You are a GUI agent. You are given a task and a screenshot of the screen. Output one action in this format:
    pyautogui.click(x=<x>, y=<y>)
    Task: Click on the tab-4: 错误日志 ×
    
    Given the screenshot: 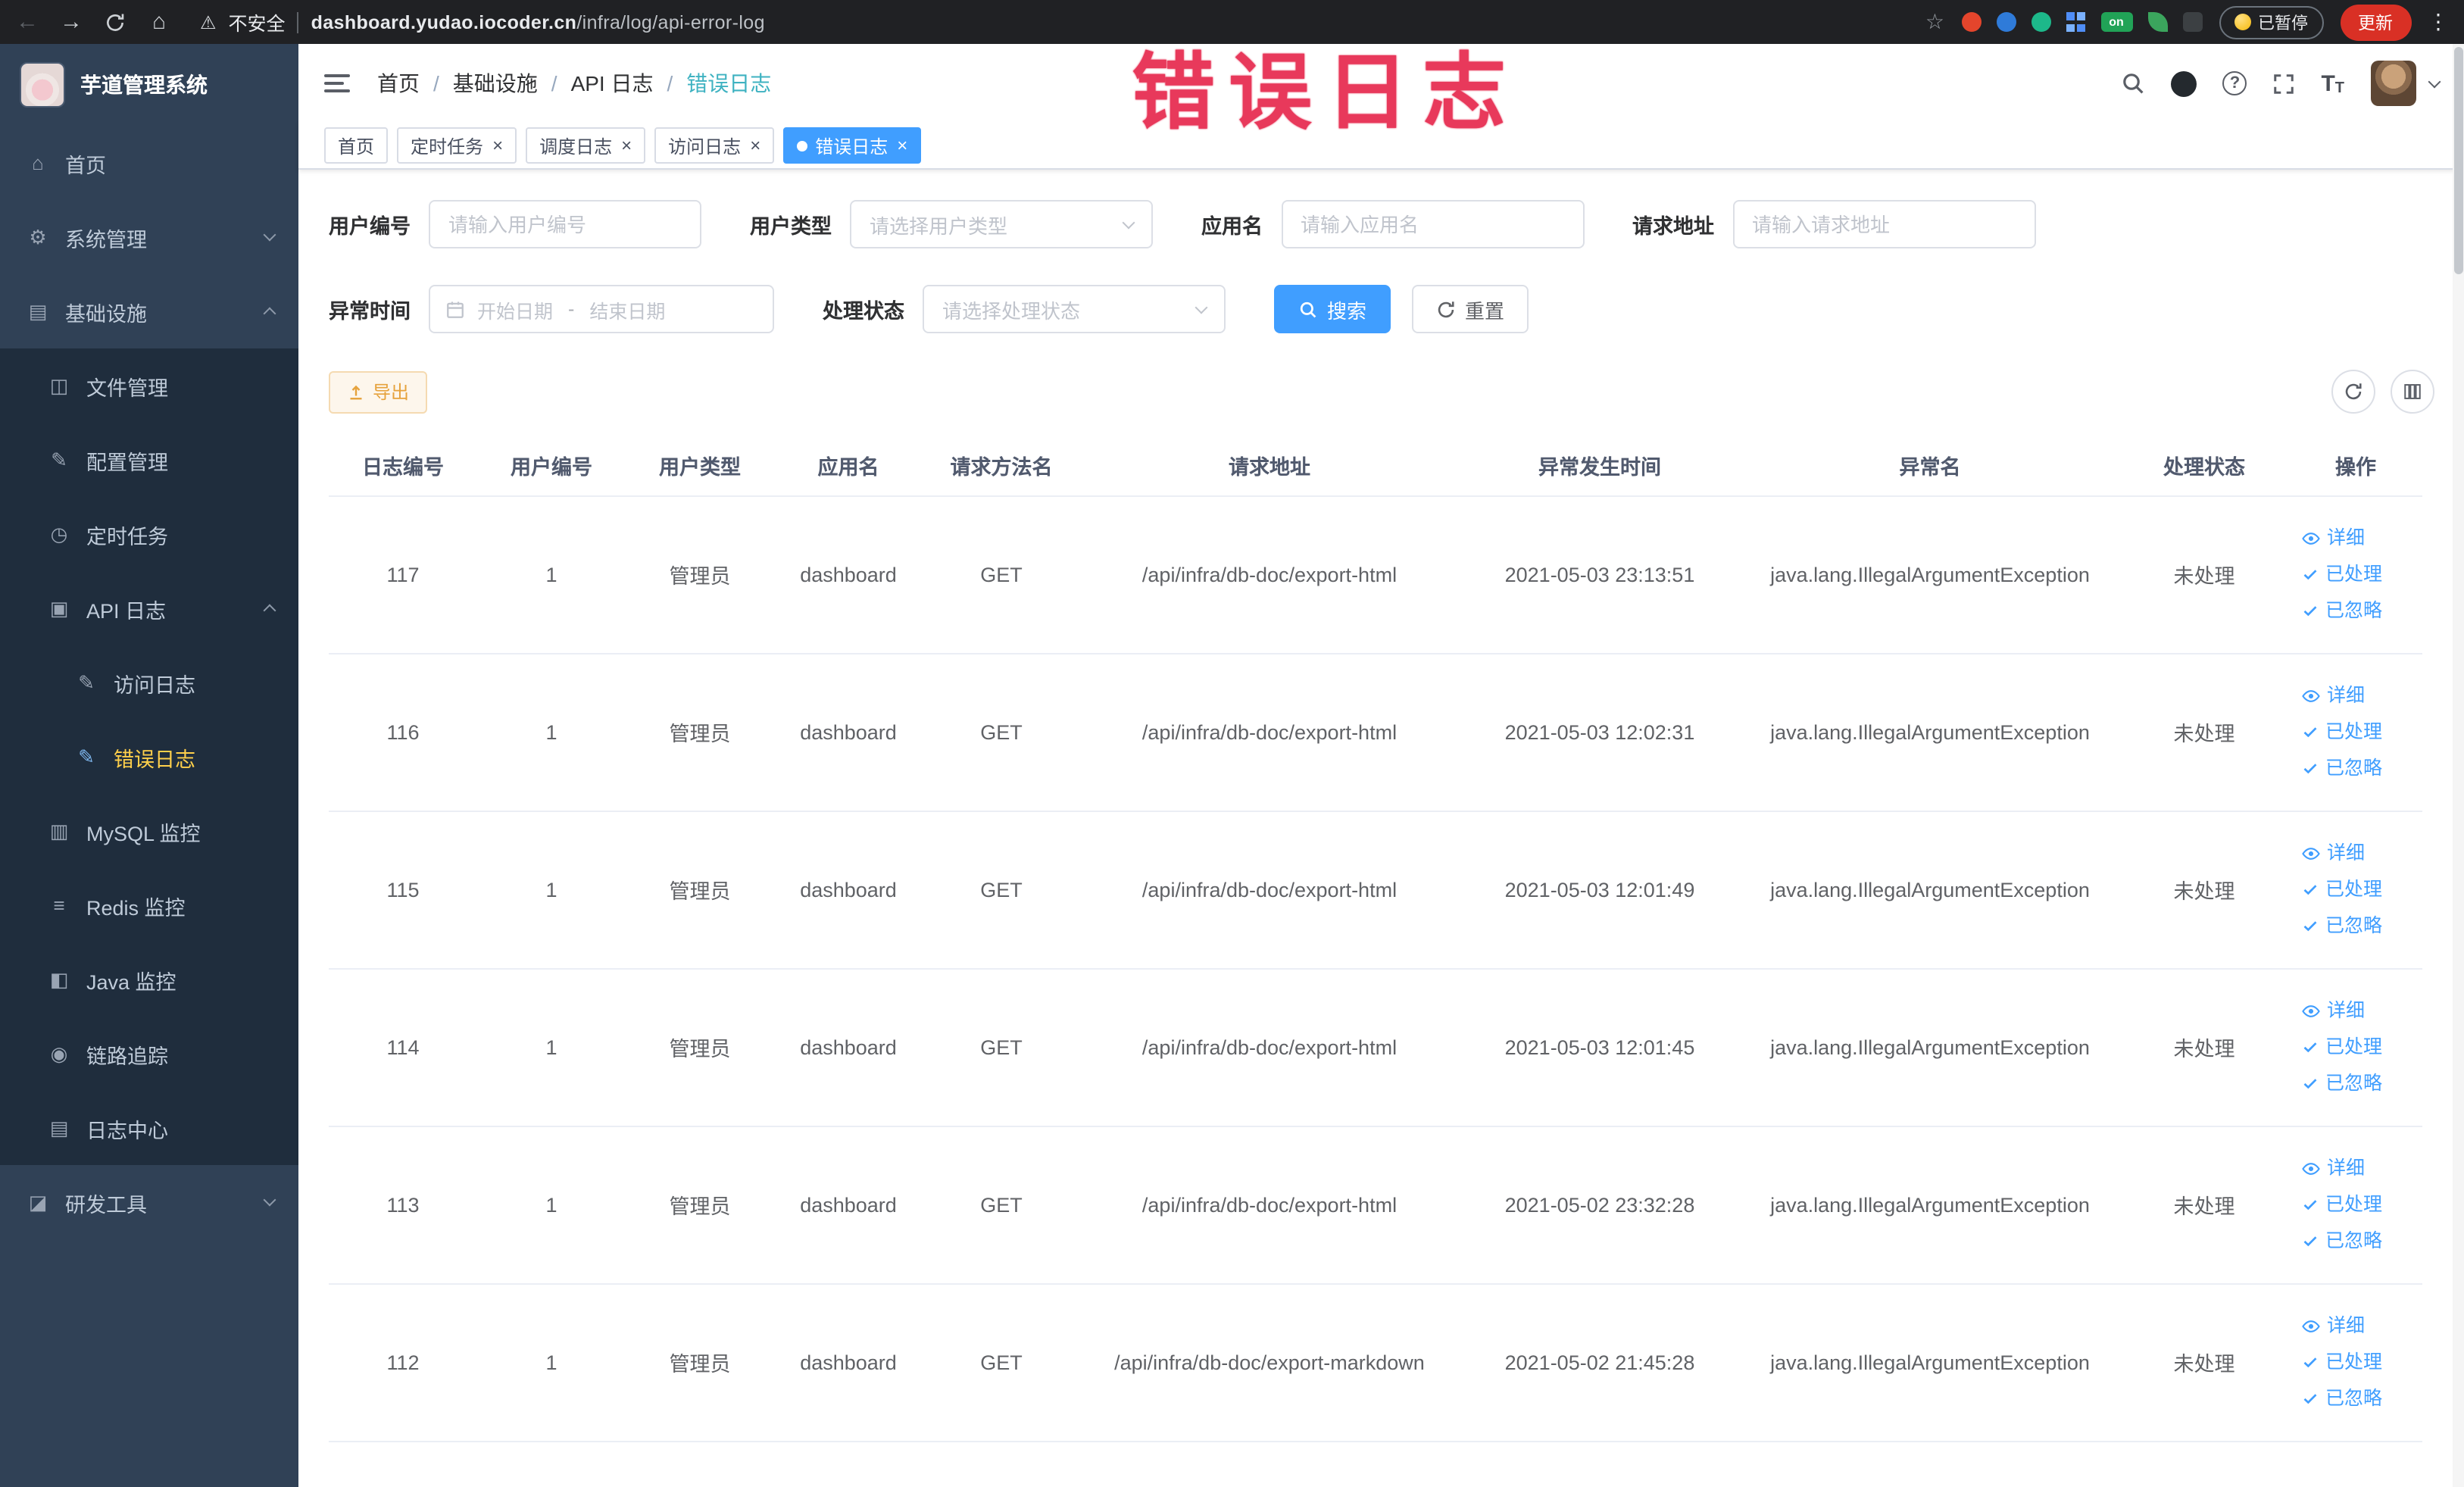 What is the action you would take?
    pyautogui.click(x=852, y=145)
    